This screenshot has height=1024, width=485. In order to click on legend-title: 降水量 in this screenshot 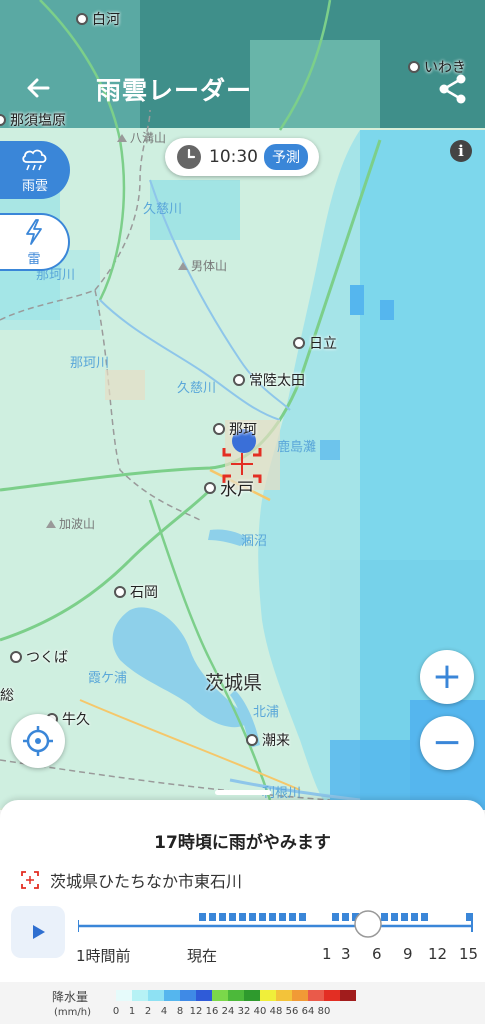, I will do `click(70, 997)`.